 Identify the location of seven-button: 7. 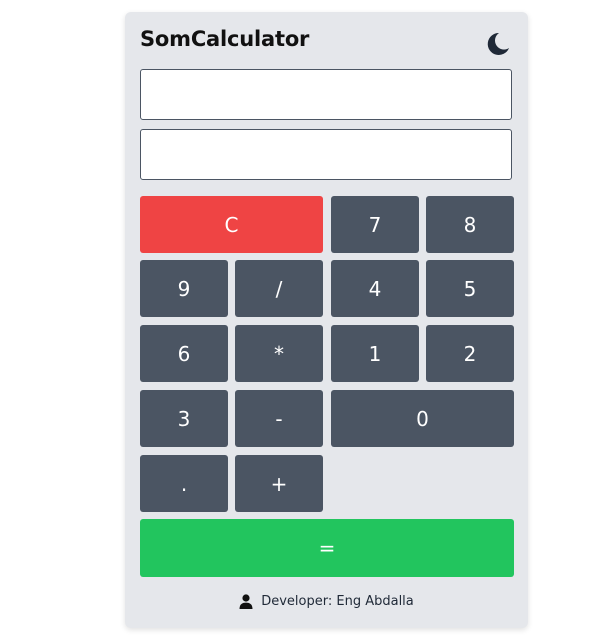
(375, 224).